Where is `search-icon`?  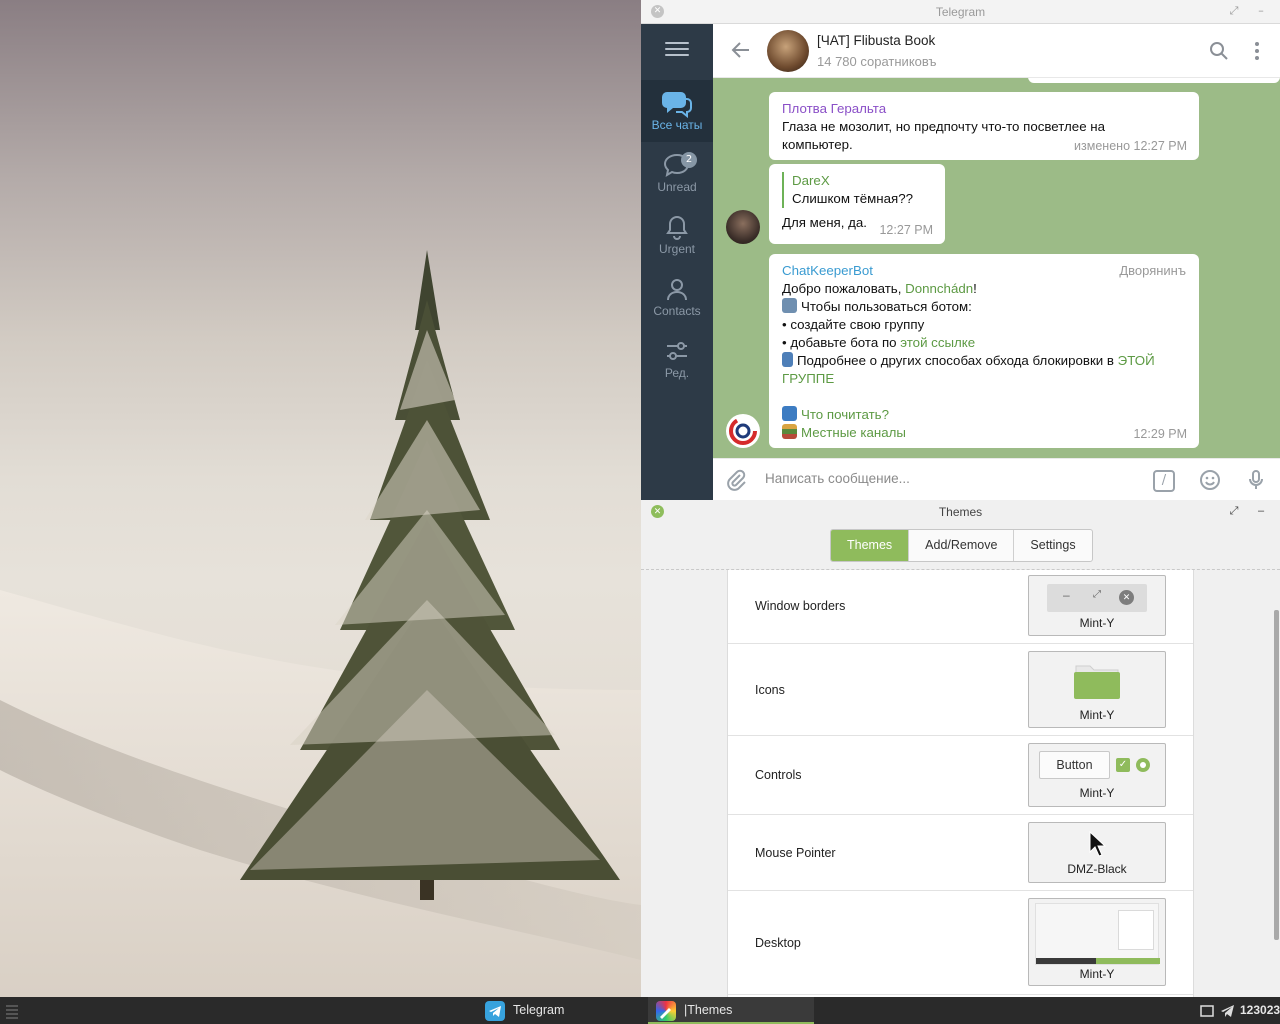
search-icon is located at coordinates (1219, 53).